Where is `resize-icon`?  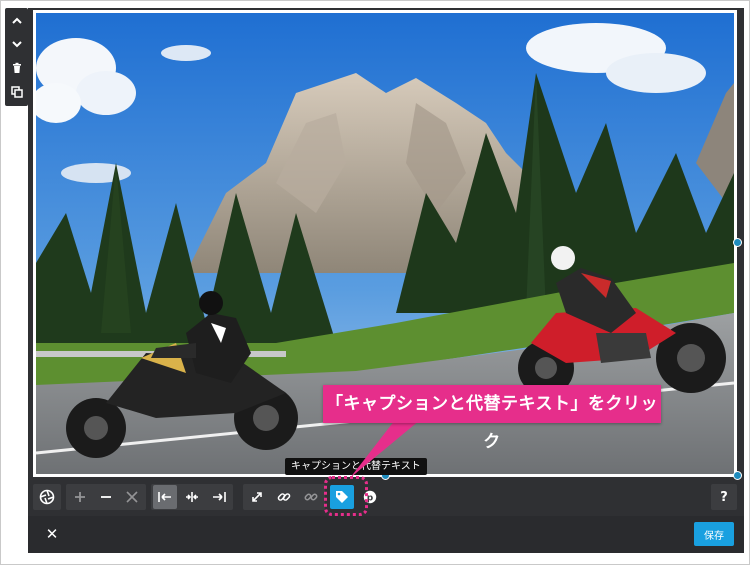 resize-icon is located at coordinates (257, 497).